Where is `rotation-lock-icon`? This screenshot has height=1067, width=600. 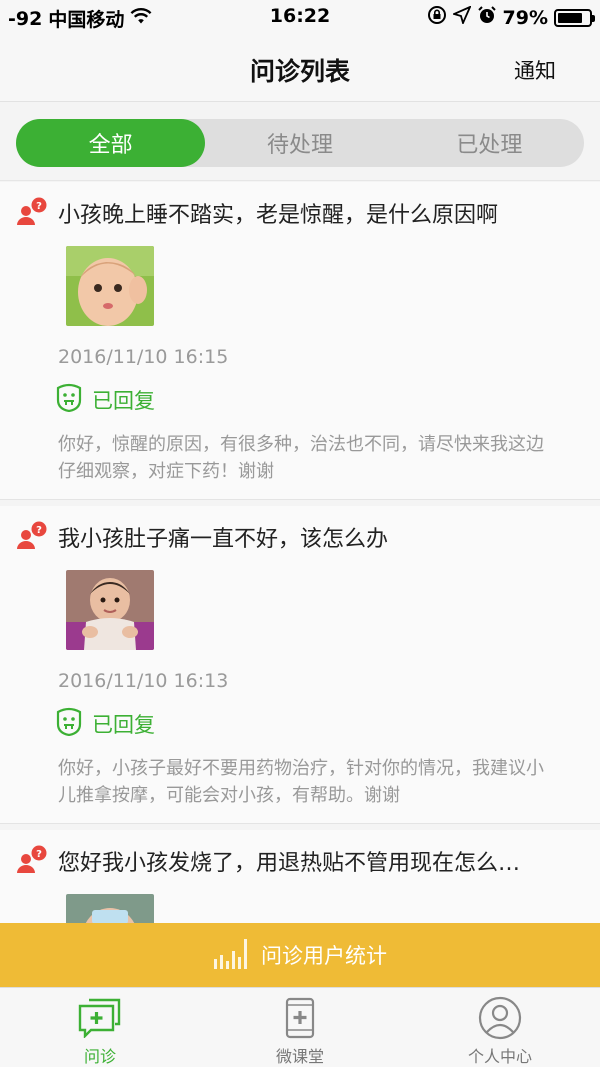 rotation-lock-icon is located at coordinates (437, 17).